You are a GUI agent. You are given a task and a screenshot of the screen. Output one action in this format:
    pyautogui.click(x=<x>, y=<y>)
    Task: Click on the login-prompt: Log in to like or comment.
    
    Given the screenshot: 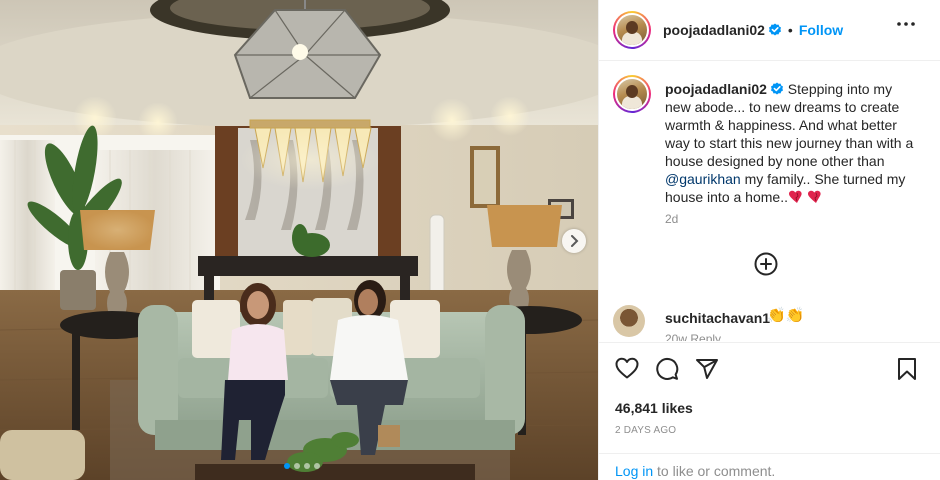 What is the action you would take?
    pyautogui.click(x=769, y=466)
    